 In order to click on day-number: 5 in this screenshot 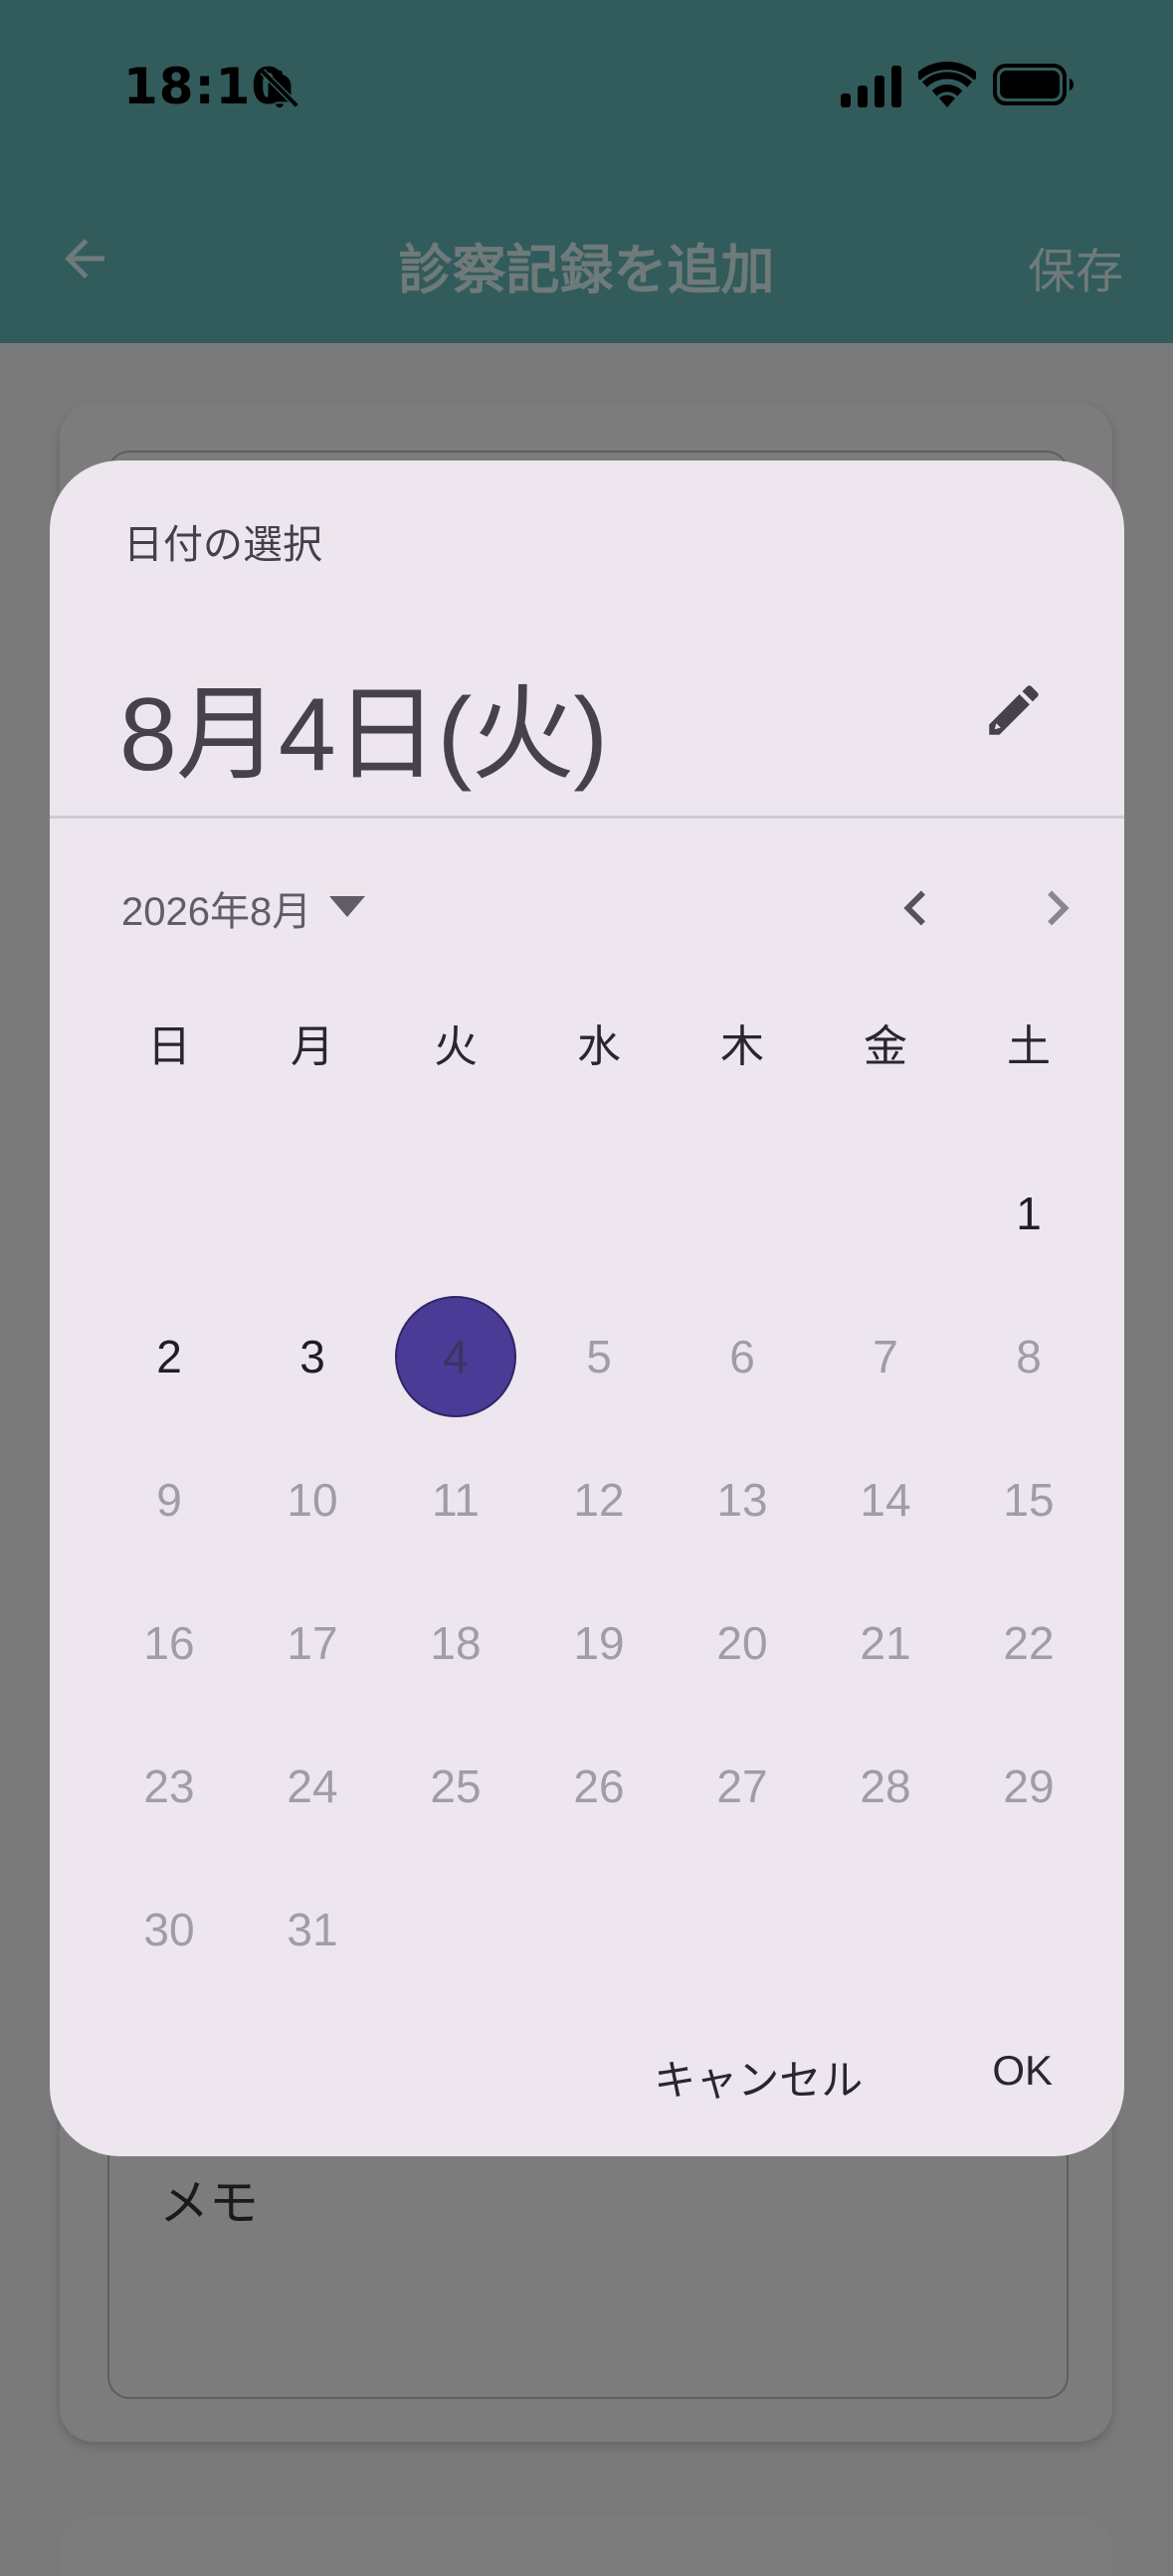, I will do `click(599, 1356)`.